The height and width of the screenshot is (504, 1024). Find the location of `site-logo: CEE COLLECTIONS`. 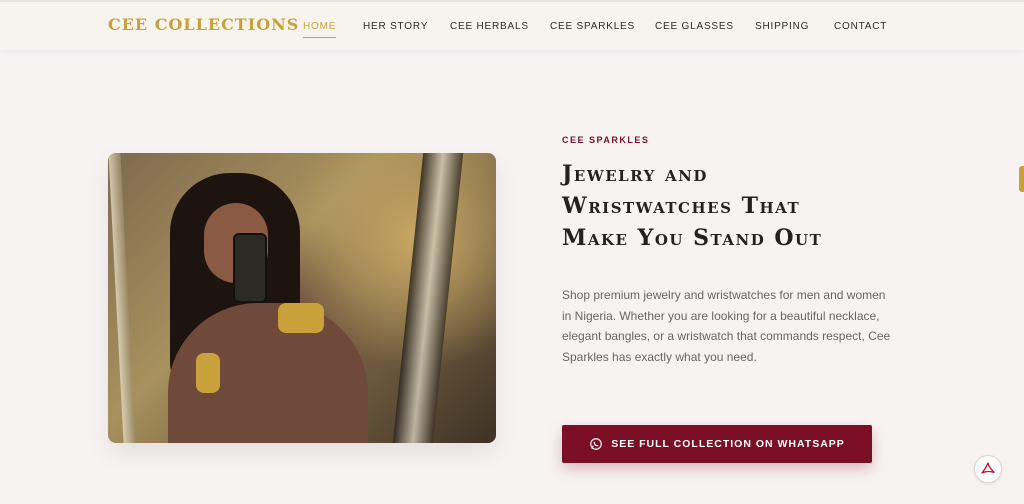

site-logo: CEE COLLECTIONS is located at coordinates (203, 24).